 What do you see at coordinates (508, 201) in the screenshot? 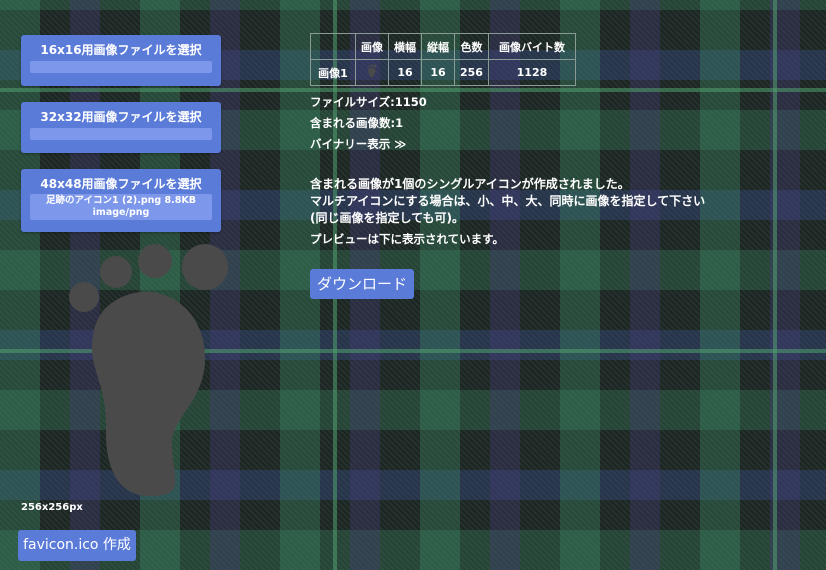
I see `message-line: マルチアイコンにする場合は、小、中、大、同時に画像を指定して下さい` at bounding box center [508, 201].